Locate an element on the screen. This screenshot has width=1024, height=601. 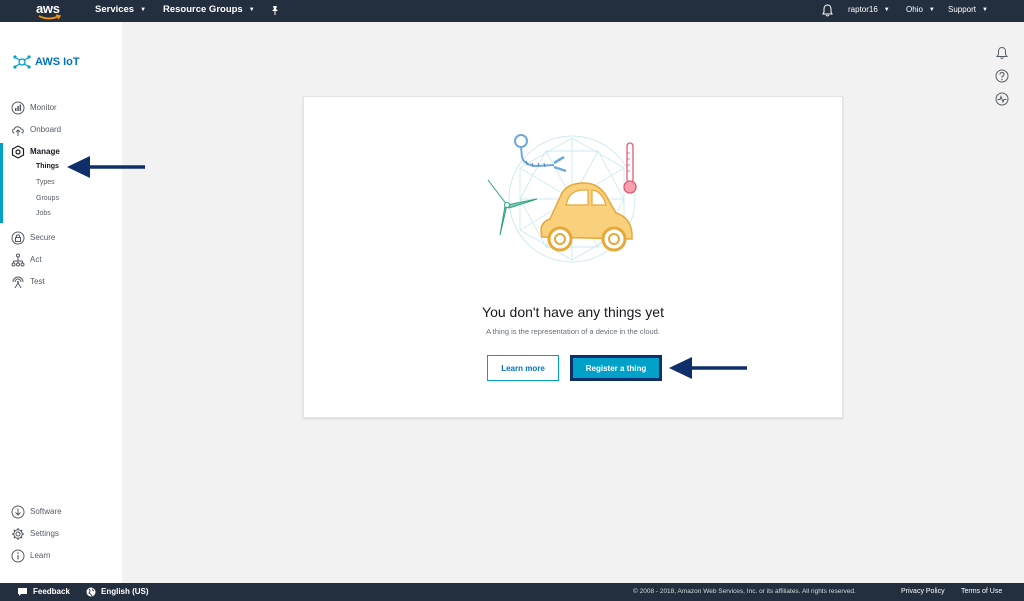
support-label: Support is located at coordinates (962, 9).